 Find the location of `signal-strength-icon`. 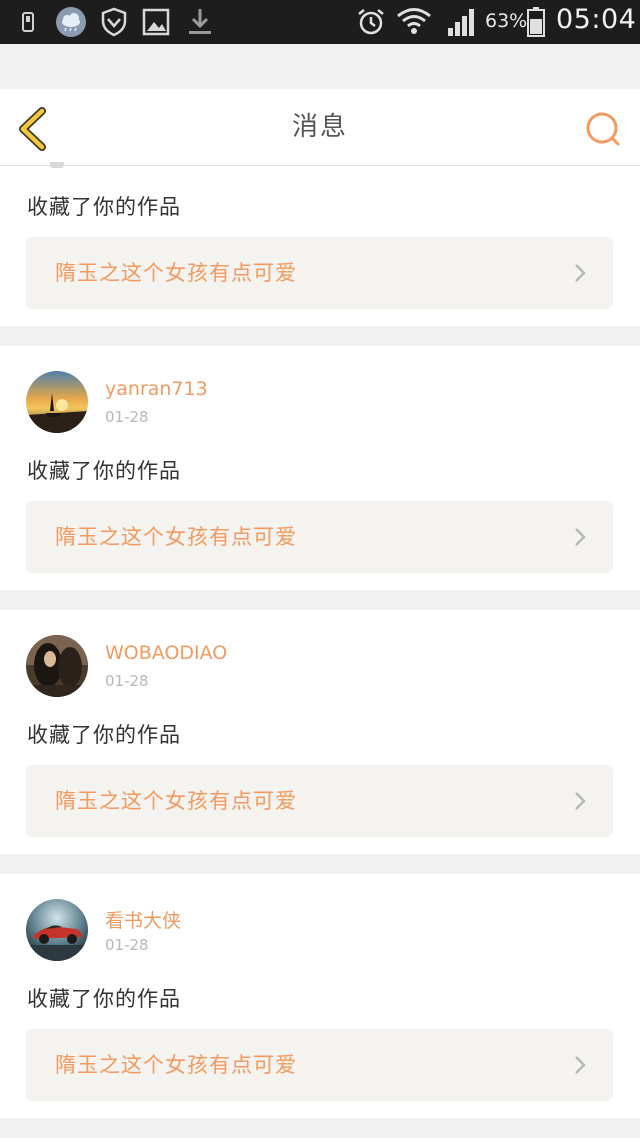

signal-strength-icon is located at coordinates (462, 22).